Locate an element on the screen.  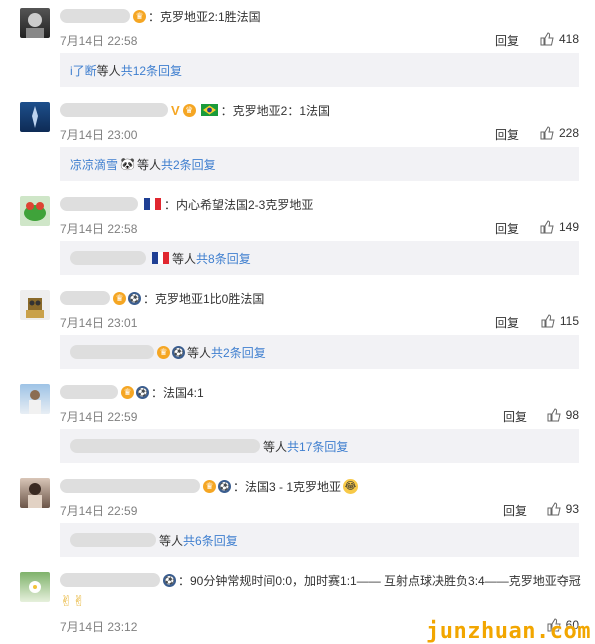
comment-time: 7月14日 22:59 is located at coordinates (99, 417).